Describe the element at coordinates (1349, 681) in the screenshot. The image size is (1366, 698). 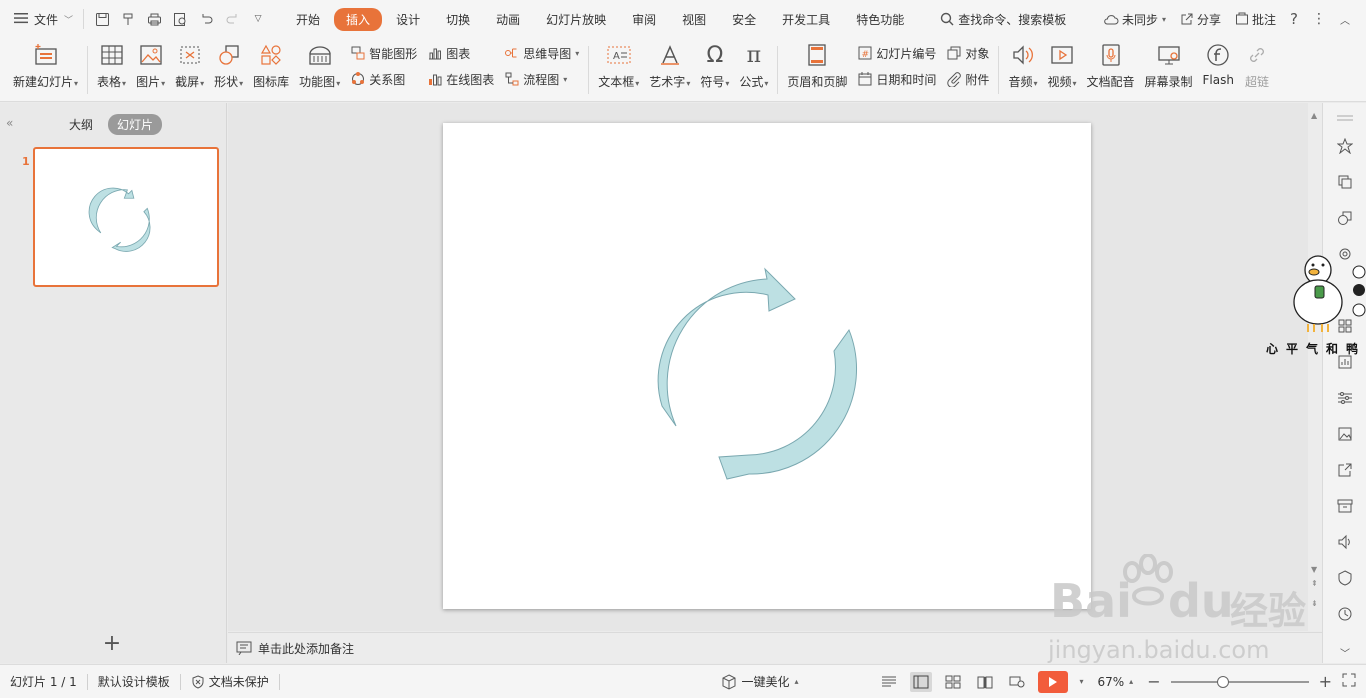
I see `fit-window-icon` at that location.